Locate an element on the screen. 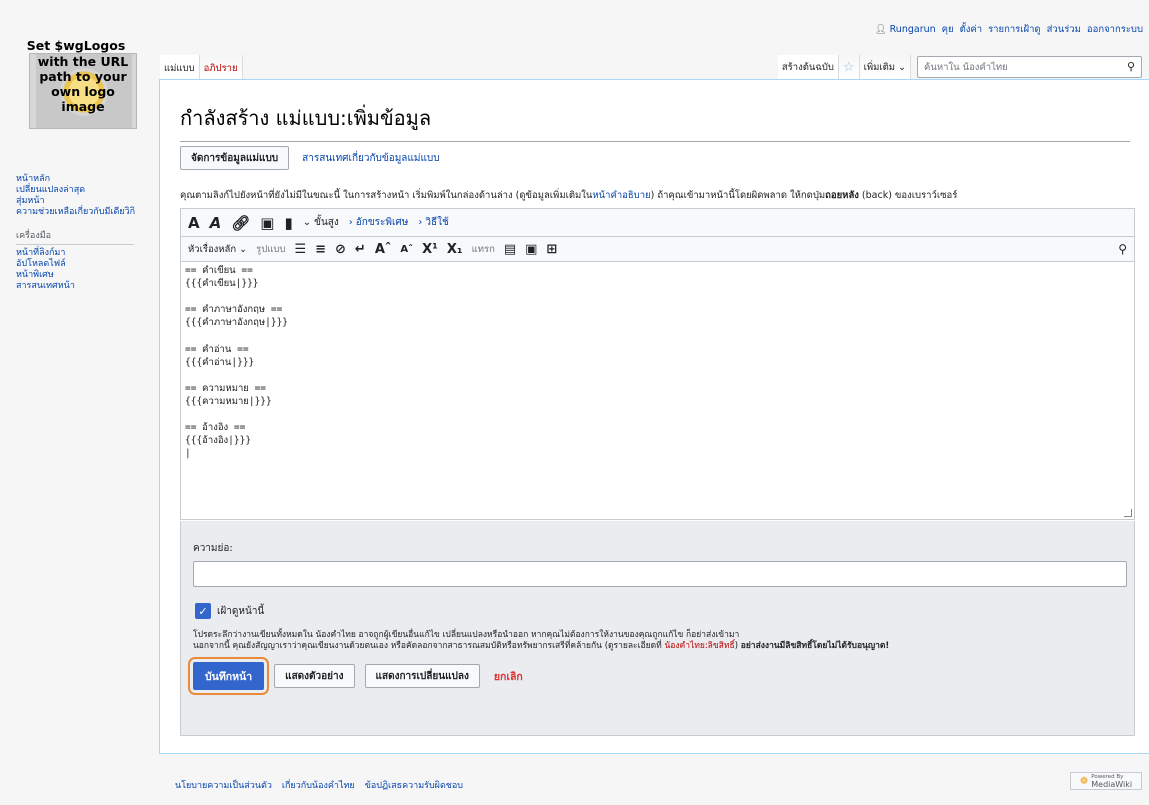  logout-link: ออกจากระบบ is located at coordinates (1115, 29).